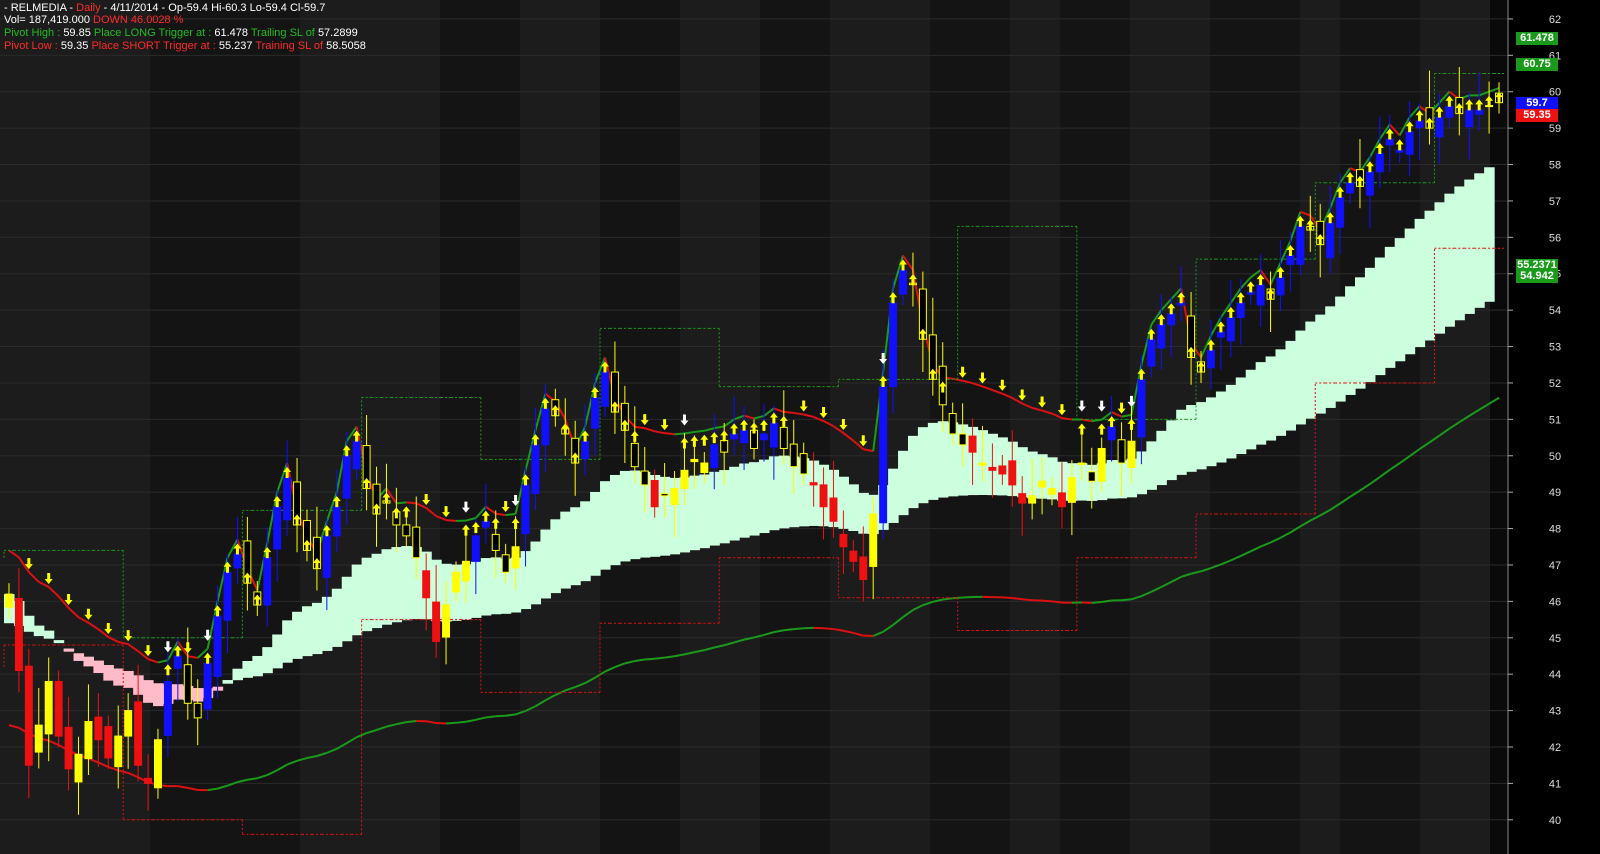 The height and width of the screenshot is (854, 1600). Describe the element at coordinates (1555, 712) in the screenshot. I see `y-tick-label: 43` at that location.